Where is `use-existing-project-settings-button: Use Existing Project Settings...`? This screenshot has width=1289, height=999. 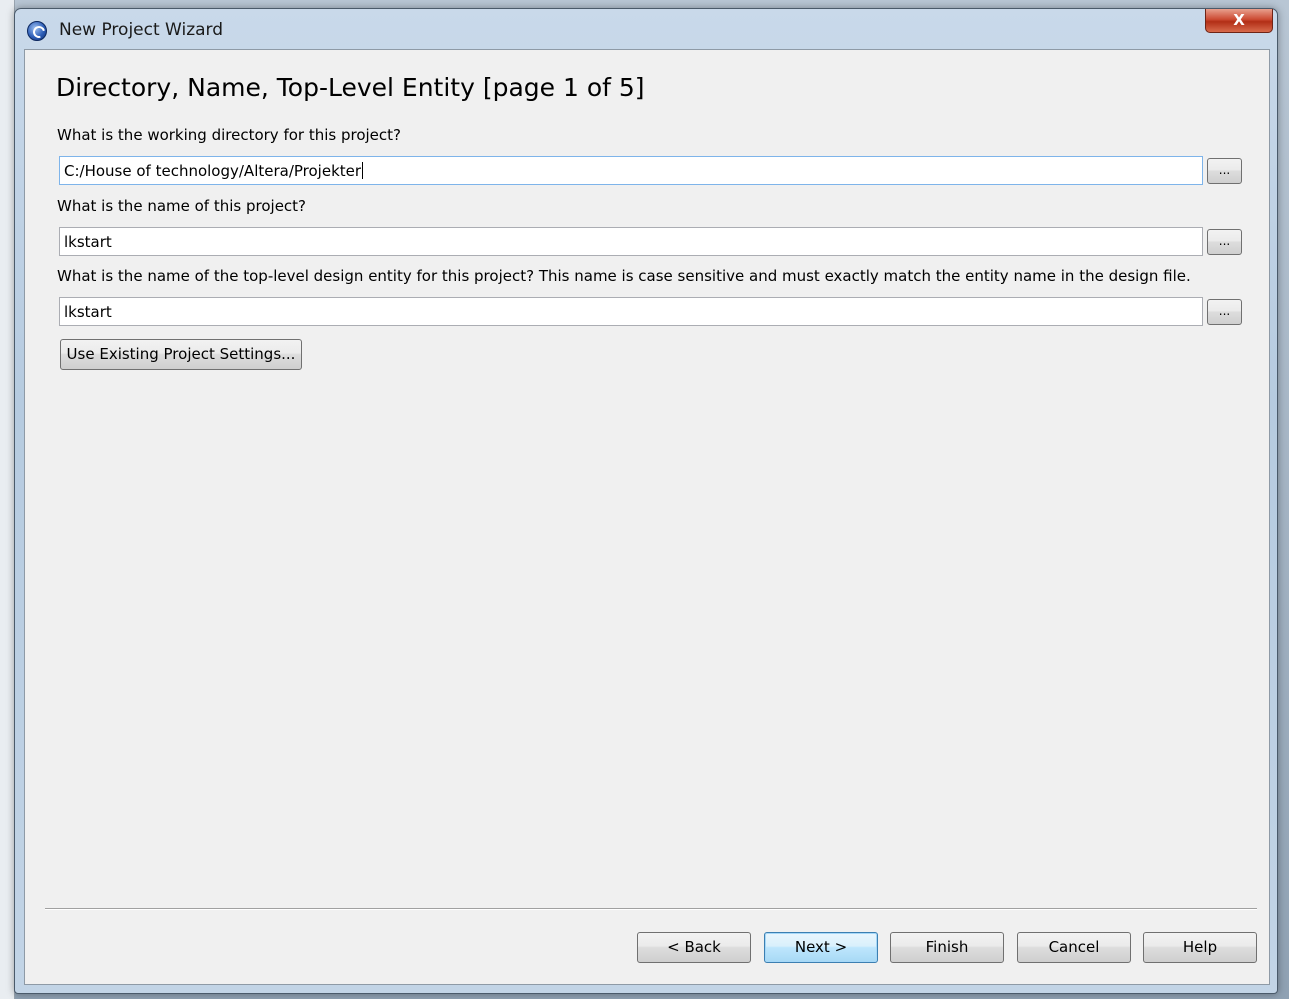 use-existing-project-settings-button: Use Existing Project Settings... is located at coordinates (181, 354).